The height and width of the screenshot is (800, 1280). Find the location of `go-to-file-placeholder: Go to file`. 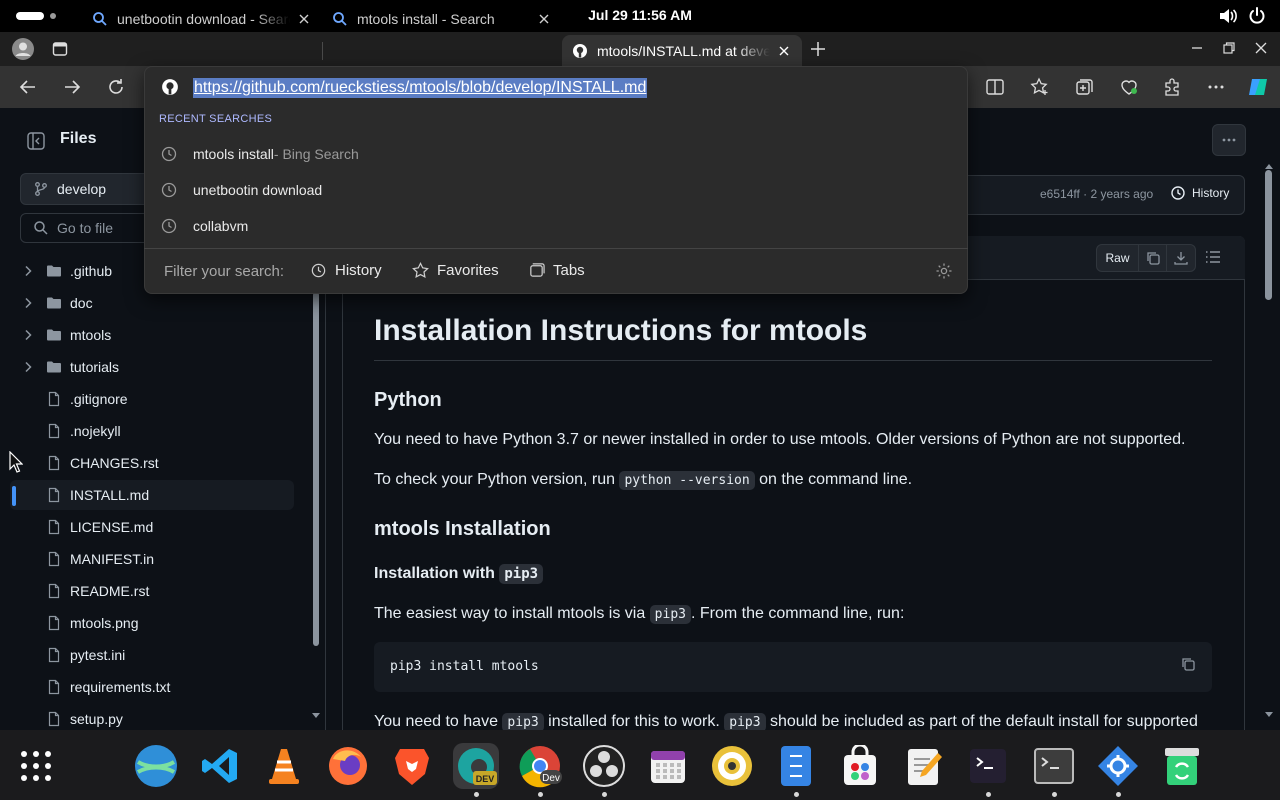

go-to-file-placeholder: Go to file is located at coordinates (85, 228).